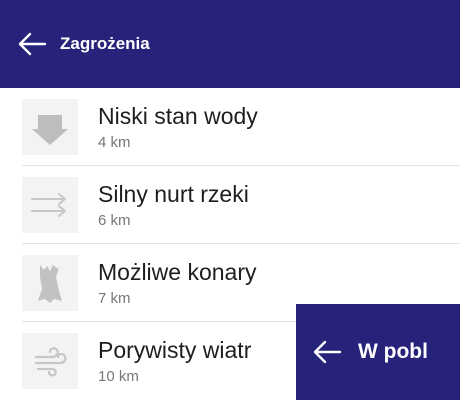 This screenshot has height=400, width=460. I want to click on wind-icon, so click(50, 361).